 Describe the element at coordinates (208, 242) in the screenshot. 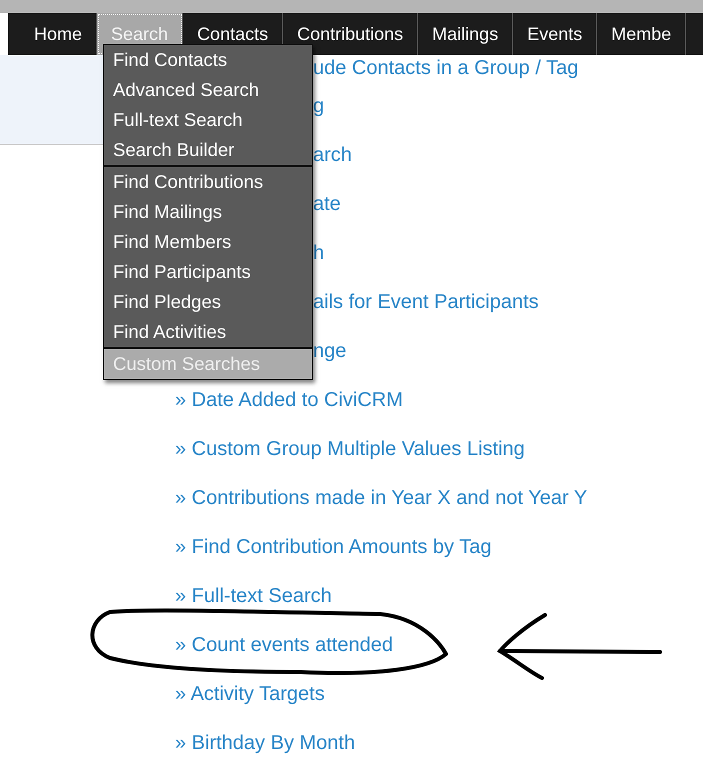

I see `menu-item: Find Members` at that location.